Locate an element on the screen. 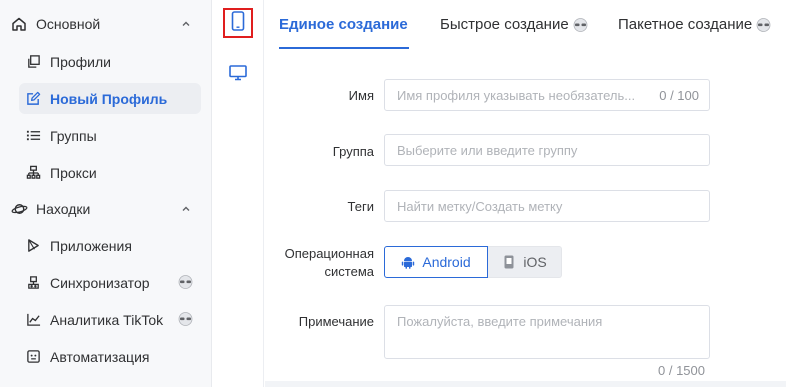  sidebar-item-profiles: Профили is located at coordinates (110, 61).